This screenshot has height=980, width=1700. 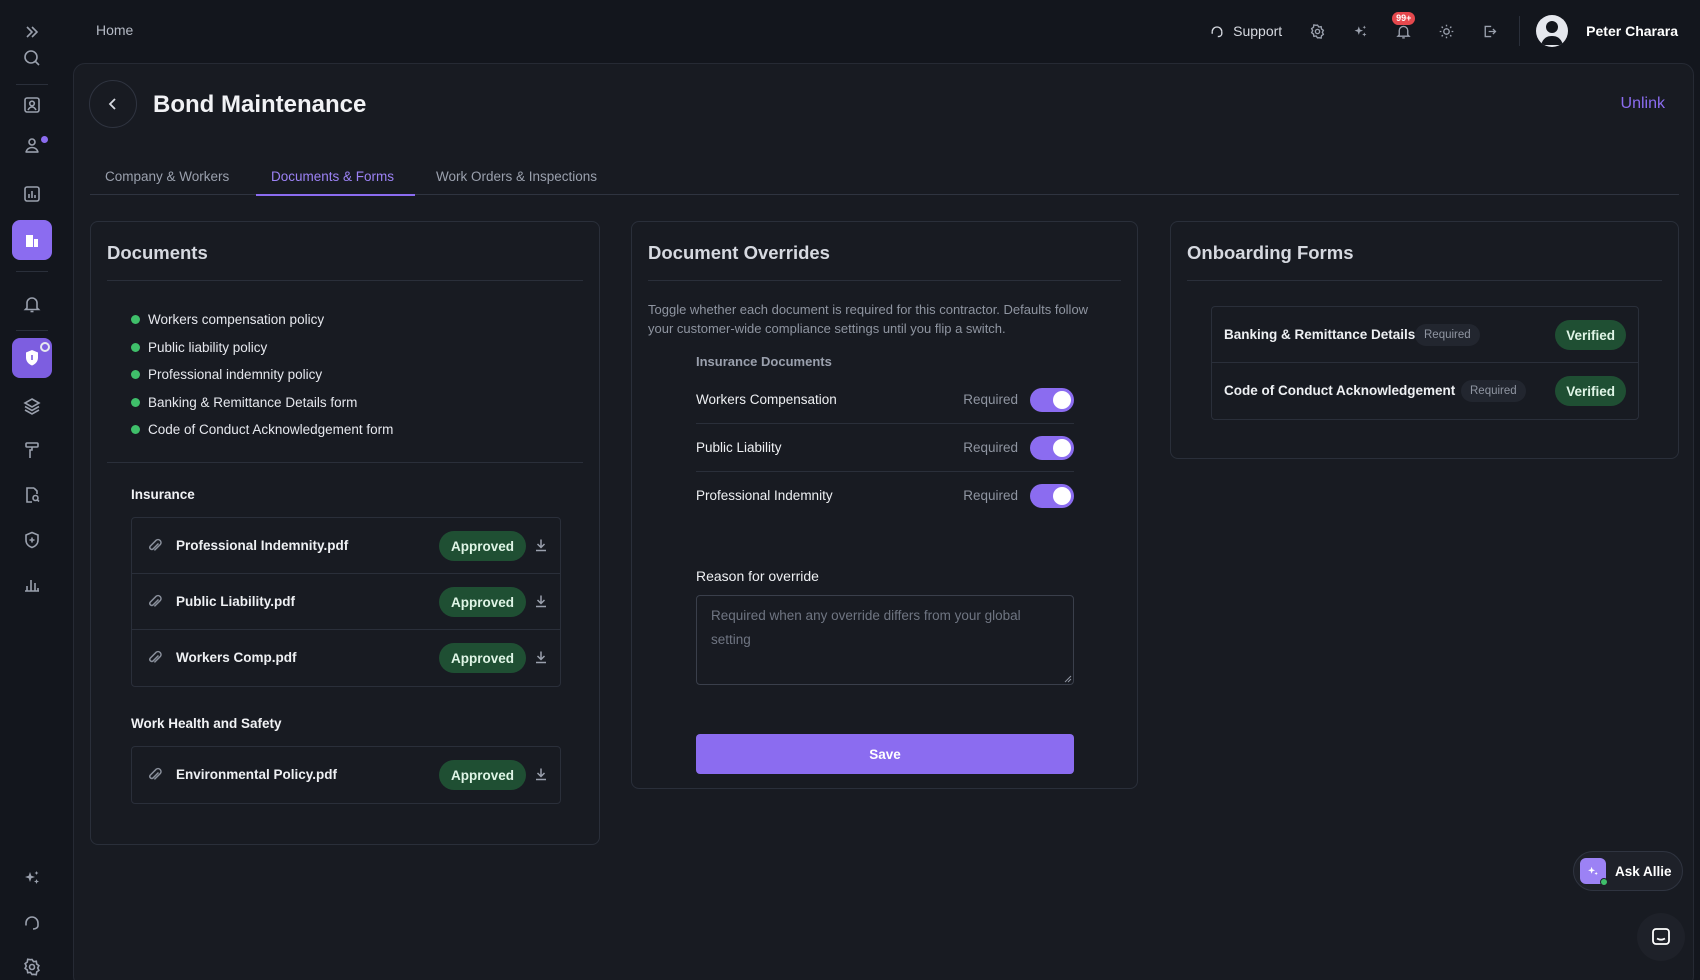 What do you see at coordinates (32, 584) in the screenshot?
I see `analytics-icon` at bounding box center [32, 584].